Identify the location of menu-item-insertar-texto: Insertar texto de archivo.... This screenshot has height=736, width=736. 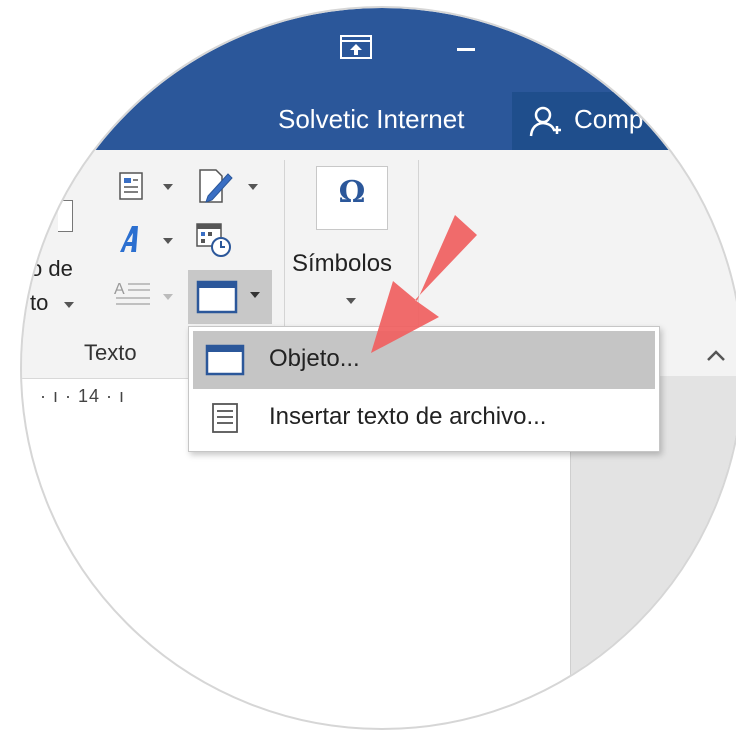
(424, 418).